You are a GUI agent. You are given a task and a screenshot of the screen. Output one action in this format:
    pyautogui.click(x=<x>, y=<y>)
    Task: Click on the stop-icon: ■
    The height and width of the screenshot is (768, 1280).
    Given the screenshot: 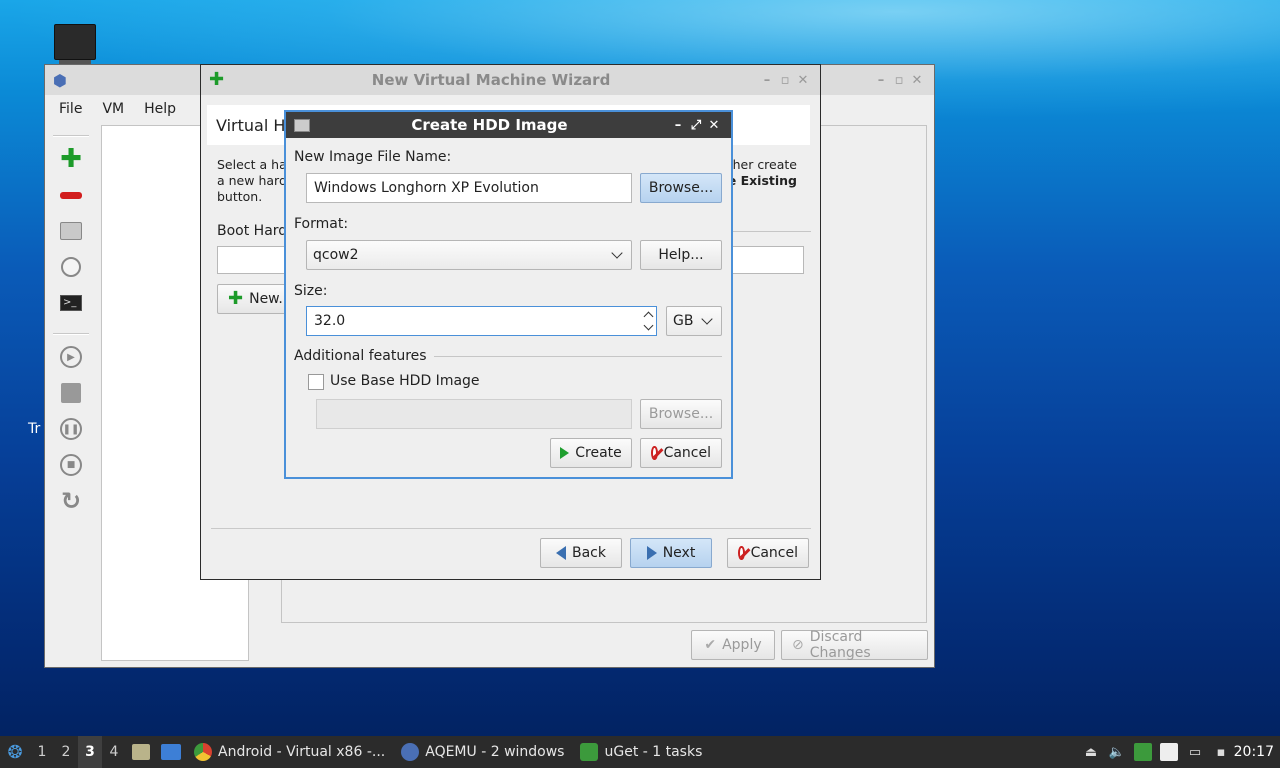 What is the action you would take?
    pyautogui.click(x=71, y=465)
    